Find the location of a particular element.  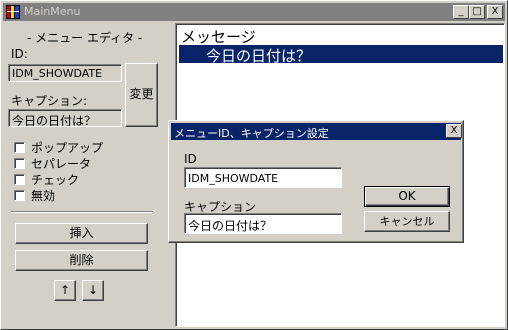

editor-group-title: - メニュー エディタ - is located at coordinates (85, 38).